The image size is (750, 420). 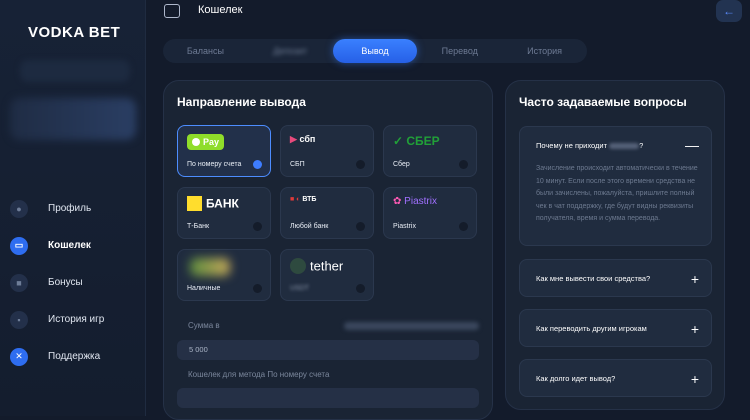 I want to click on sidebar-item-label: Бонусы, so click(x=65, y=282).